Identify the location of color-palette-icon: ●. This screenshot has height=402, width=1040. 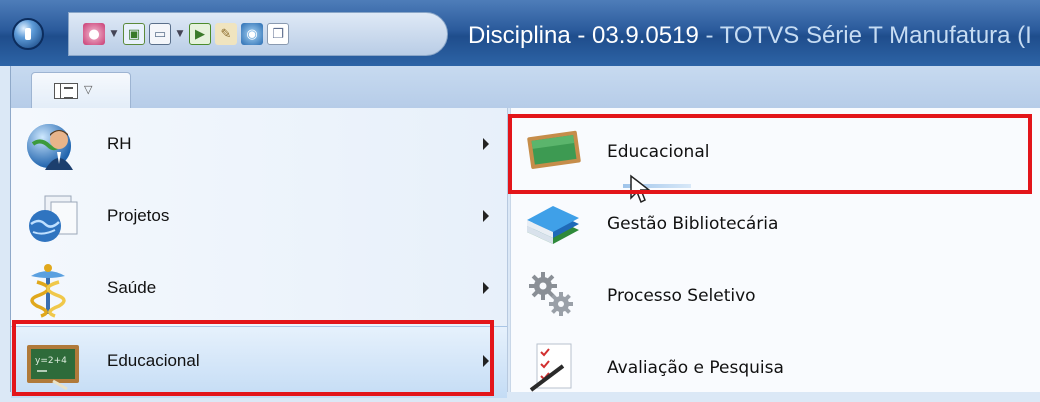
(94, 34).